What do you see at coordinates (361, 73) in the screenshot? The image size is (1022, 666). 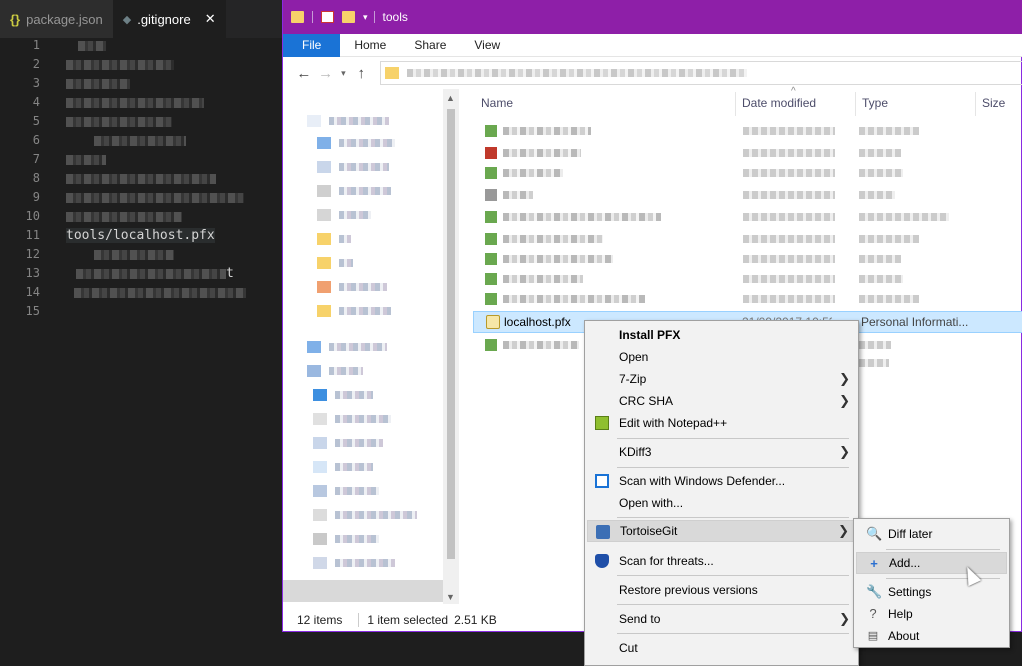 I see `up-arrow-icon: ↑` at bounding box center [361, 73].